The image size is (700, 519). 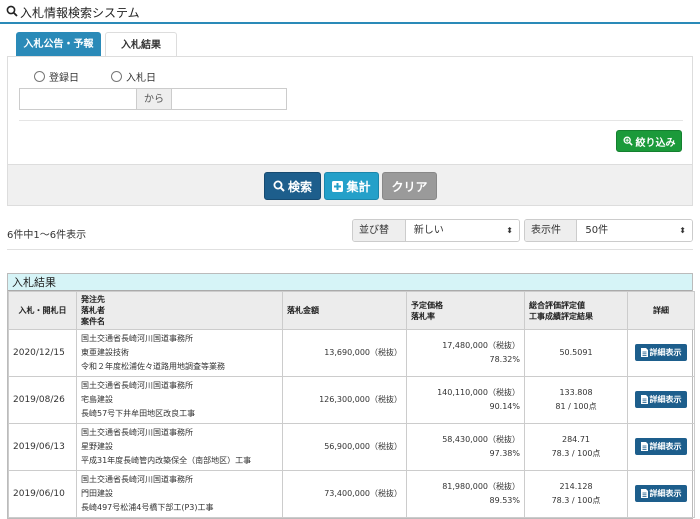 I want to click on select-arrows-icon: ⬍, so click(x=682, y=230).